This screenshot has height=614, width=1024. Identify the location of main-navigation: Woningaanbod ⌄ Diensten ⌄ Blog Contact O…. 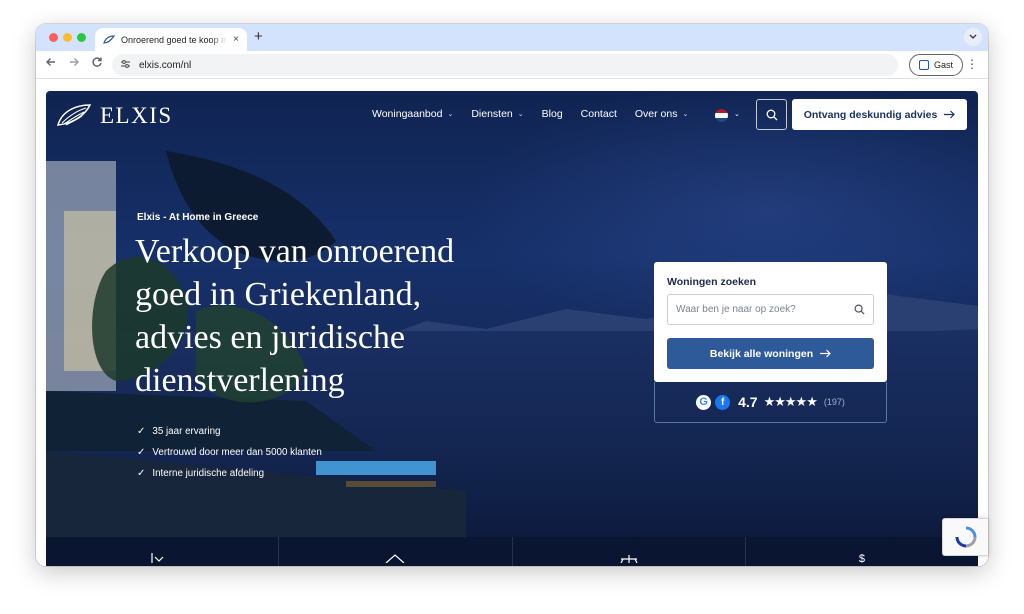
(530, 114).